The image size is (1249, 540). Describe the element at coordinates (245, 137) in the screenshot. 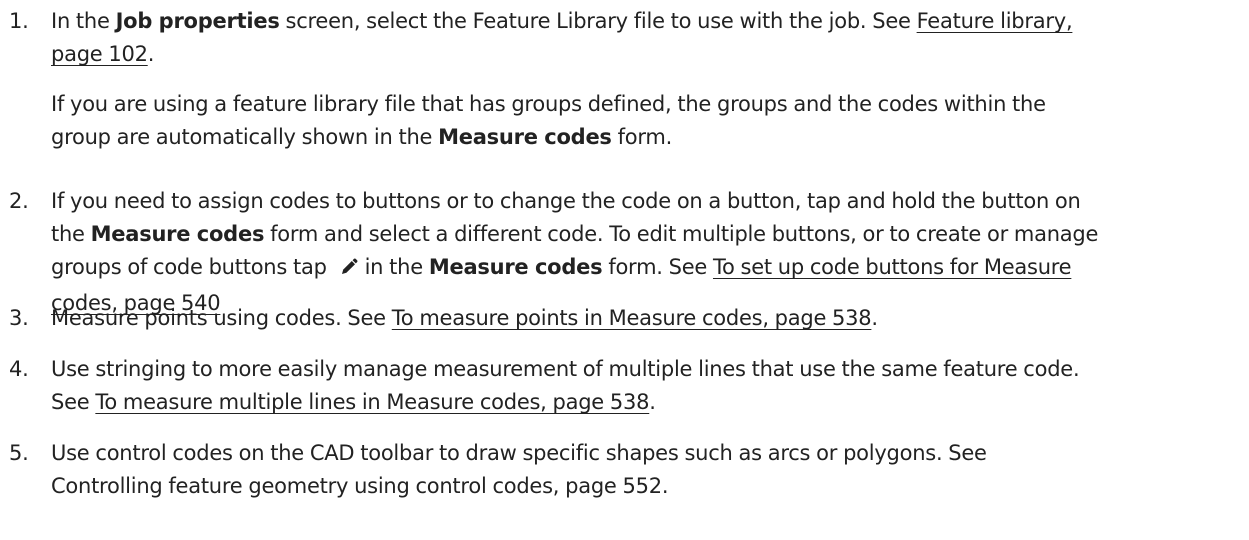

I see `text-run: group are automatically shown in the` at that location.